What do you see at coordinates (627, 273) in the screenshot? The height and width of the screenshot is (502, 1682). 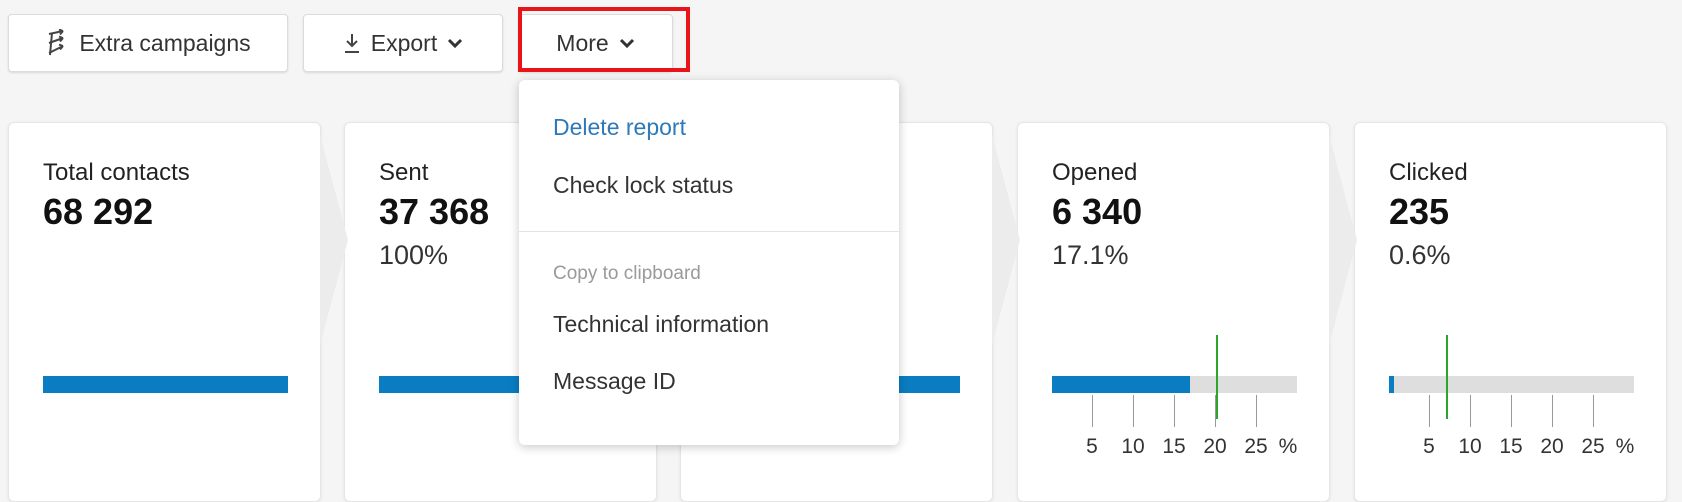 I see `menu-section-header: Copy to clipboard` at bounding box center [627, 273].